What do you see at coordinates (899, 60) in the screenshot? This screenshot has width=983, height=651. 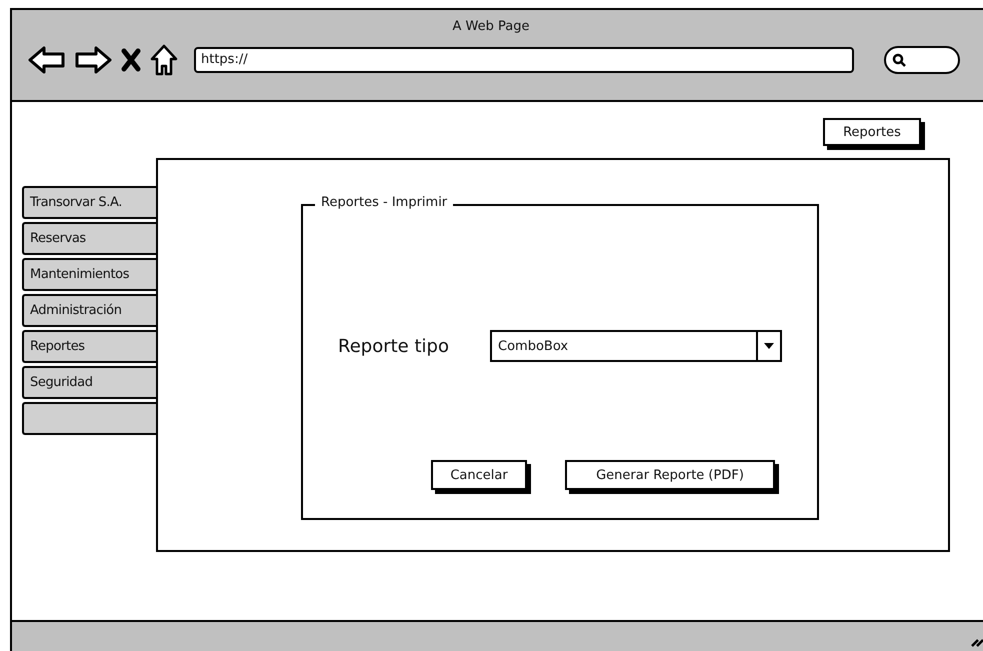 I see `search-icon` at bounding box center [899, 60].